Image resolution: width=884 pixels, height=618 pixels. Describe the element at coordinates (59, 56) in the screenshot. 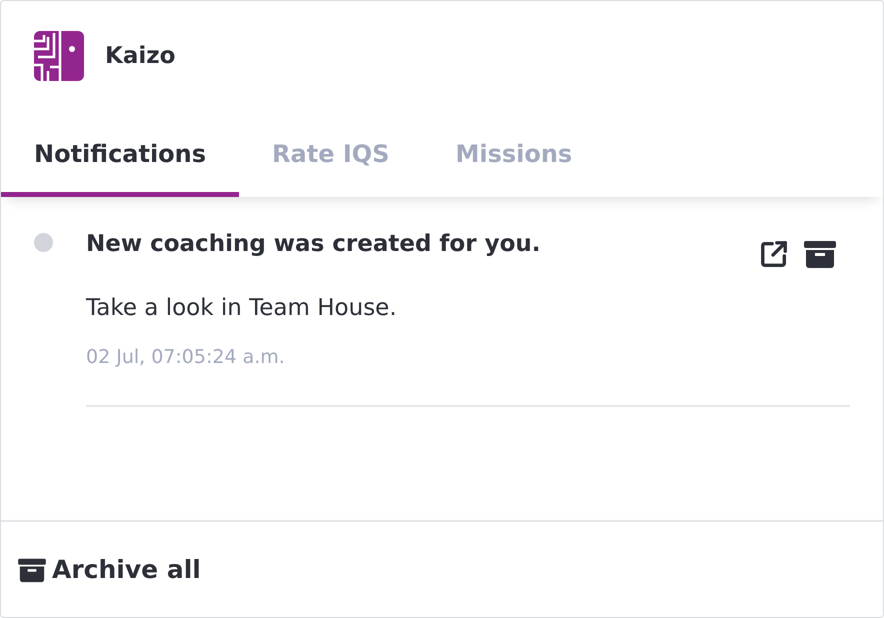

I see `logo-icon` at that location.